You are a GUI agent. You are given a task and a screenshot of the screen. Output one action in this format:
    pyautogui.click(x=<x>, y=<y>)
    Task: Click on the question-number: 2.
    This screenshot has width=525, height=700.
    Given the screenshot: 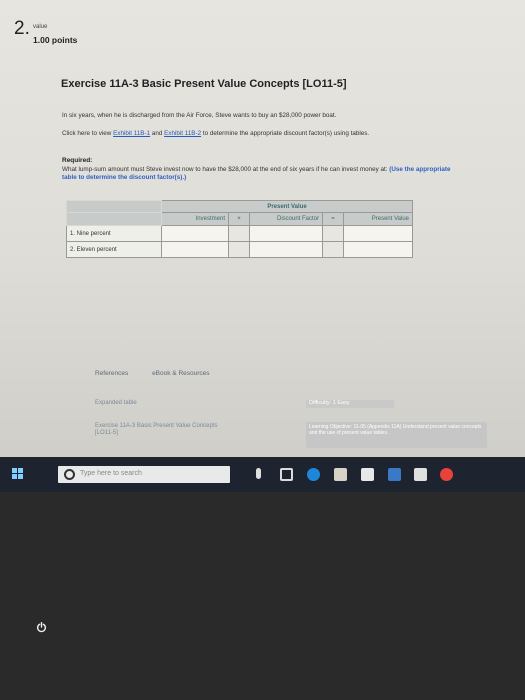 What is the action you would take?
    pyautogui.click(x=22, y=28)
    